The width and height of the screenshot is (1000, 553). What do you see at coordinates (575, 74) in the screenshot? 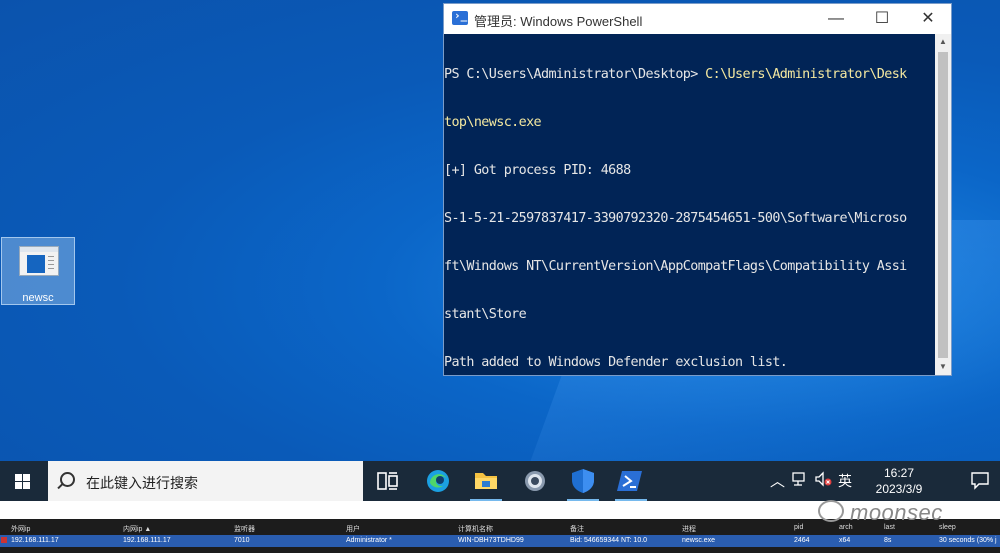
I see `console-prompt: PS C:\Users\Administrator\Desktop>` at bounding box center [575, 74].